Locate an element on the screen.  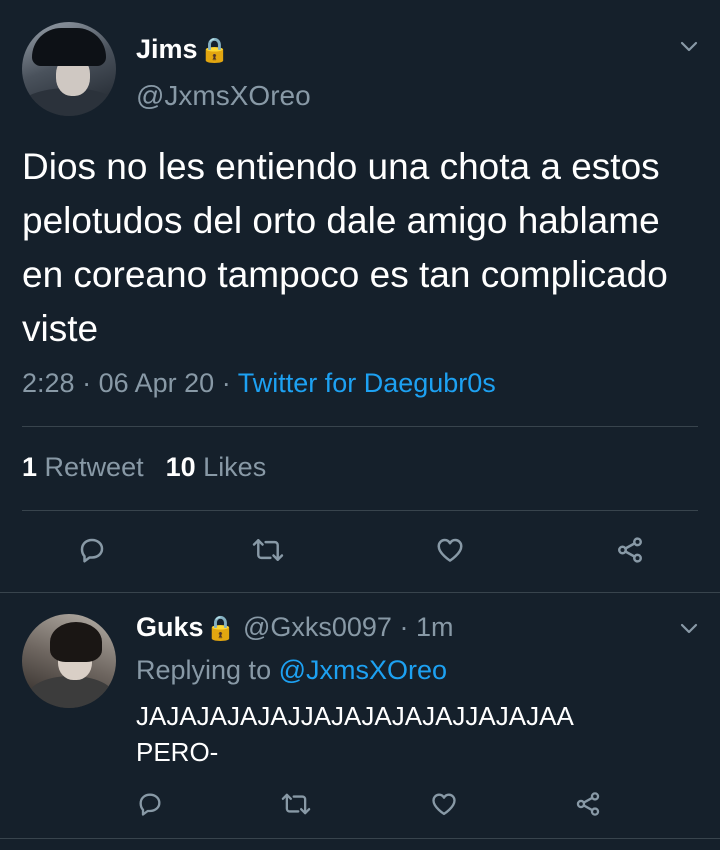
reply-text-line: JAJAJAJAJAJJAJAJAJAJAJJAJAJAA is located at coordinates (355, 716).